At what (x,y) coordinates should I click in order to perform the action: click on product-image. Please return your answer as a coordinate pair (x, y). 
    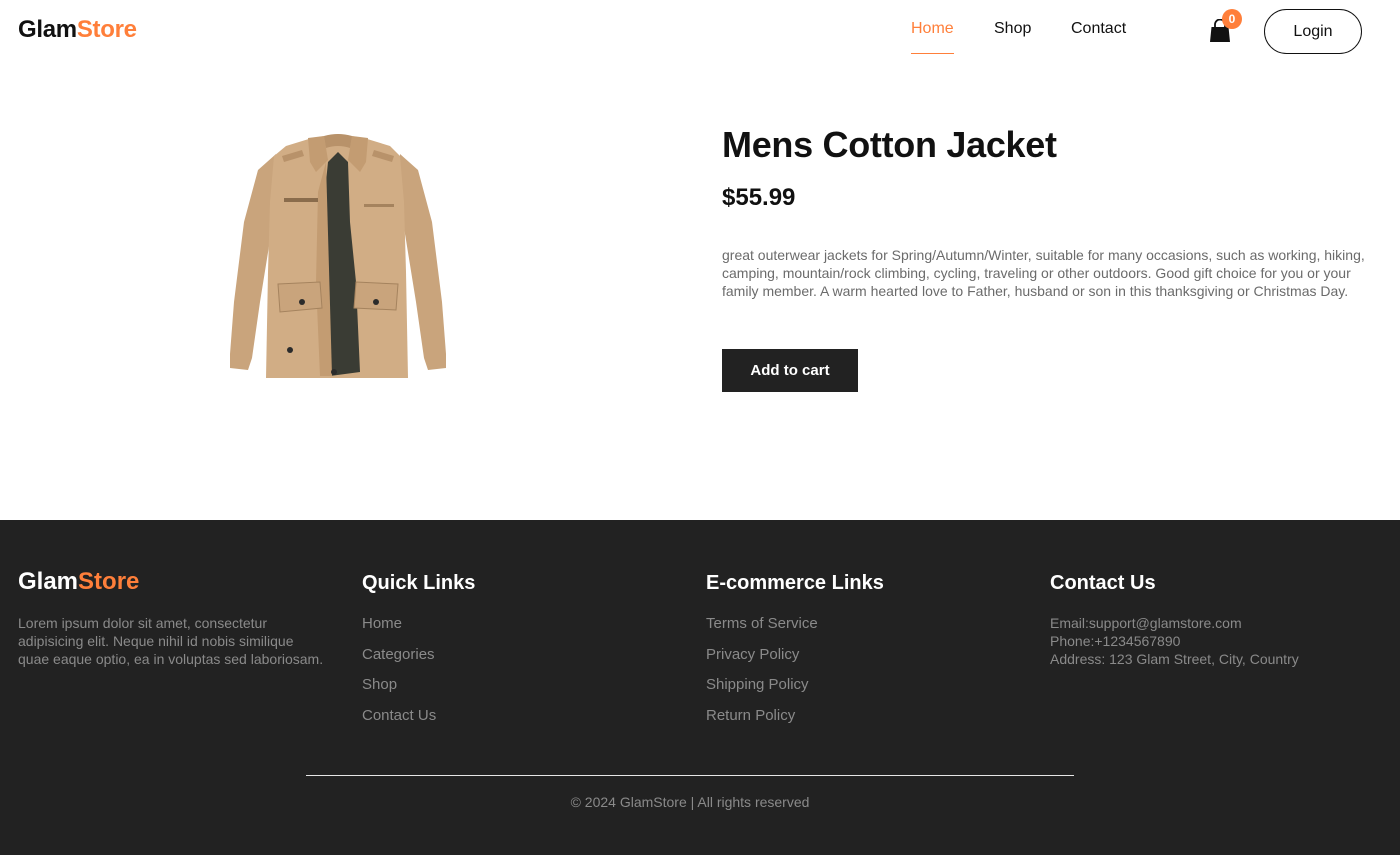
    Looking at the image, I should click on (338, 256).